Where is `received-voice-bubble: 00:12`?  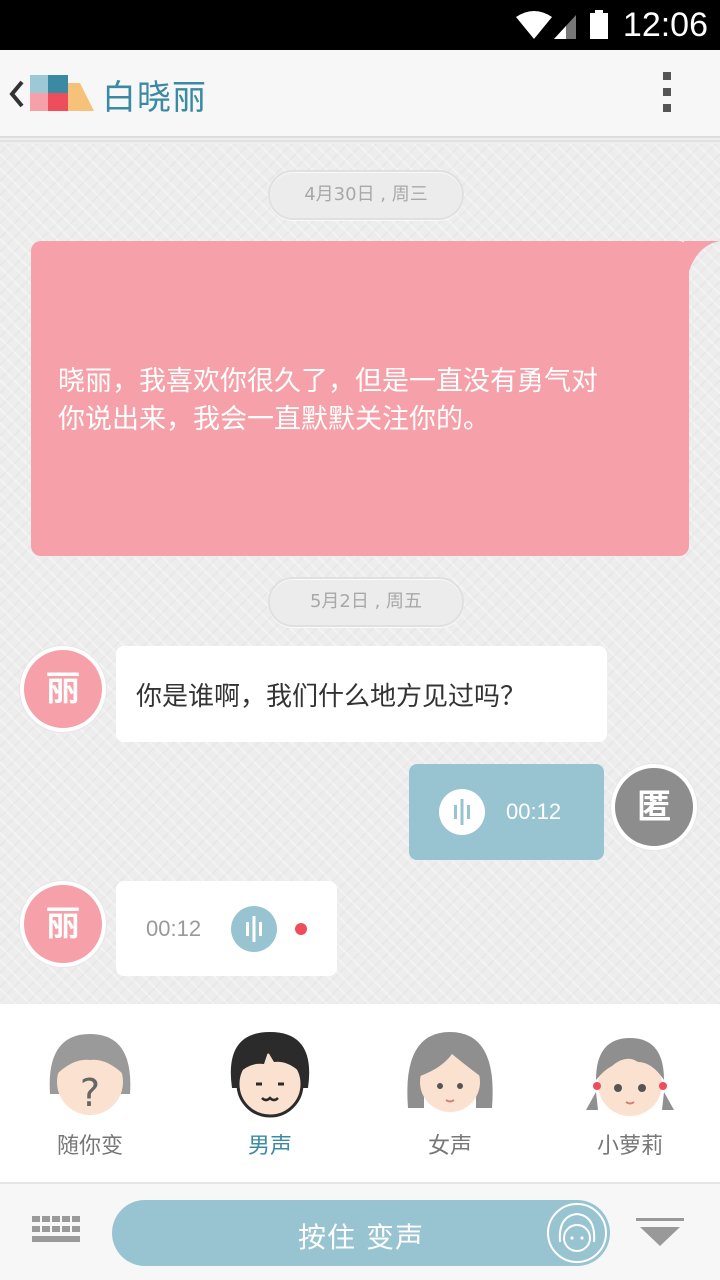
received-voice-bubble: 00:12 is located at coordinates (226, 928).